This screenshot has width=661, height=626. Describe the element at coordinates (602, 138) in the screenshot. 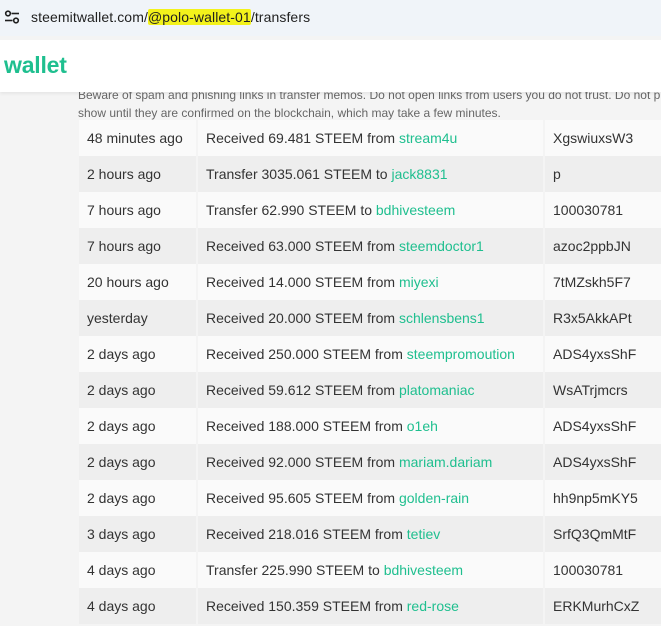

I see `transfer-memo: XgswiuxsW3` at that location.